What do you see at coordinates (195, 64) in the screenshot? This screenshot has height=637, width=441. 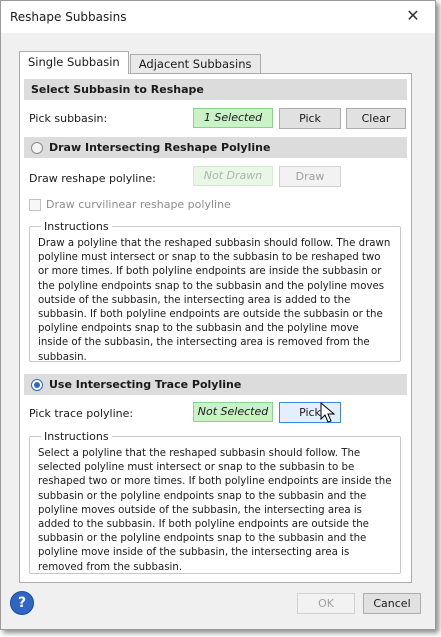 I see `tab-adjacent-subbasins: Adjacent Subbasins` at bounding box center [195, 64].